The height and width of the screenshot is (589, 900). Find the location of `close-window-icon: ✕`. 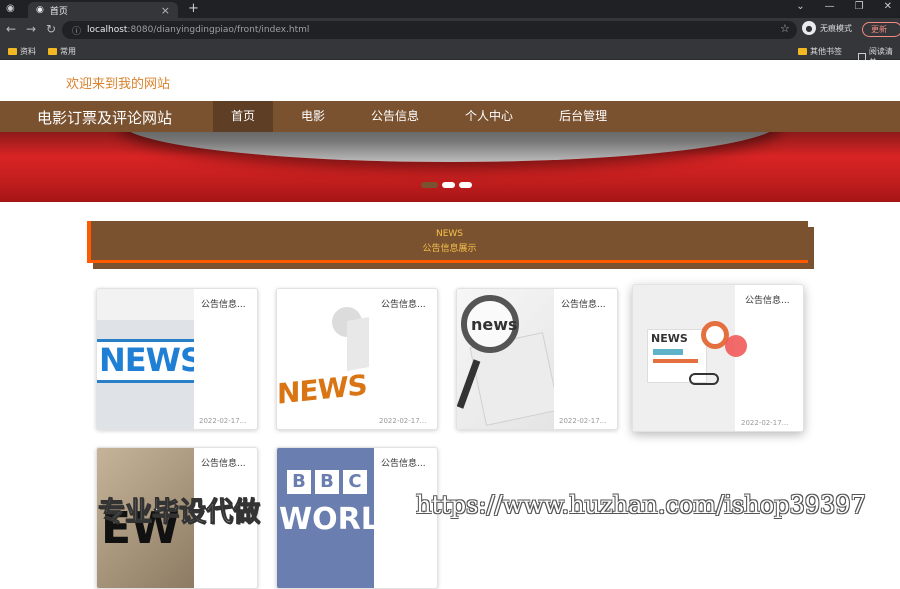

close-window-icon: ✕ is located at coordinates (888, 6).